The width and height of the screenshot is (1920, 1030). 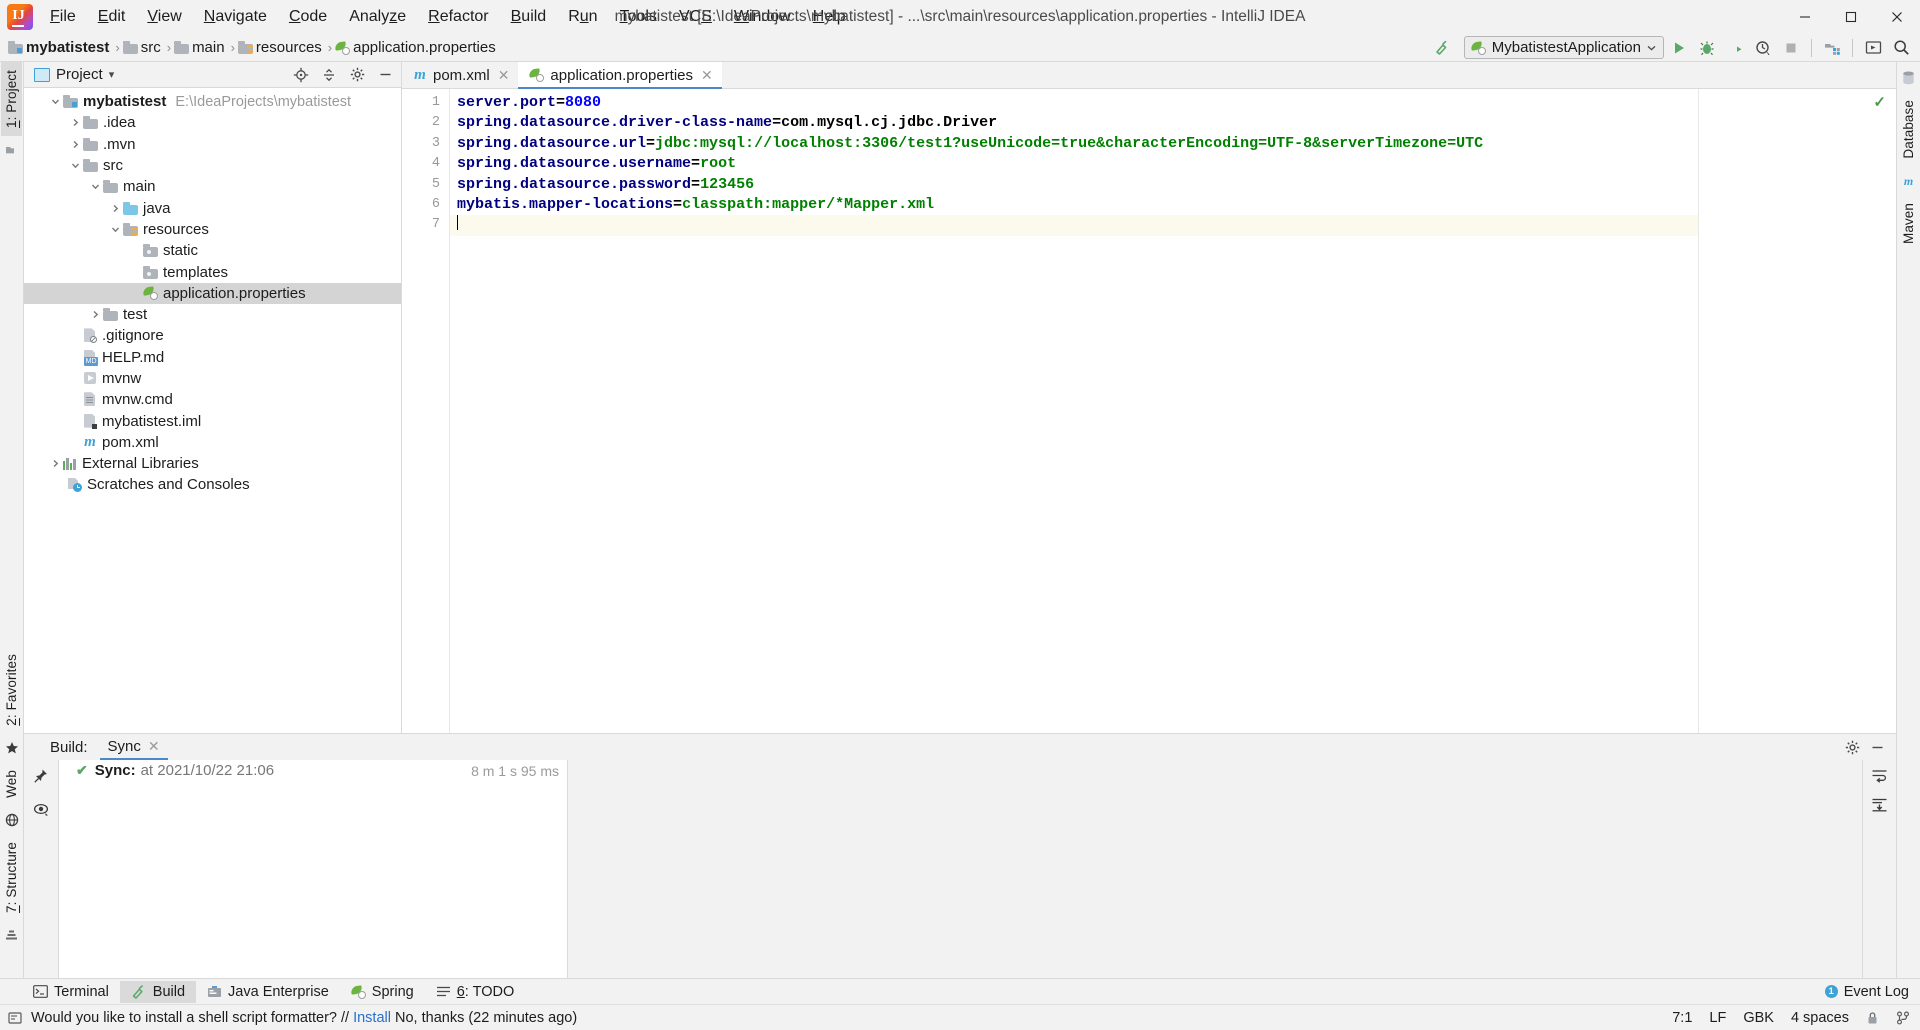 I want to click on tree-node-gitignore: .gitignore, so click(x=212, y=335).